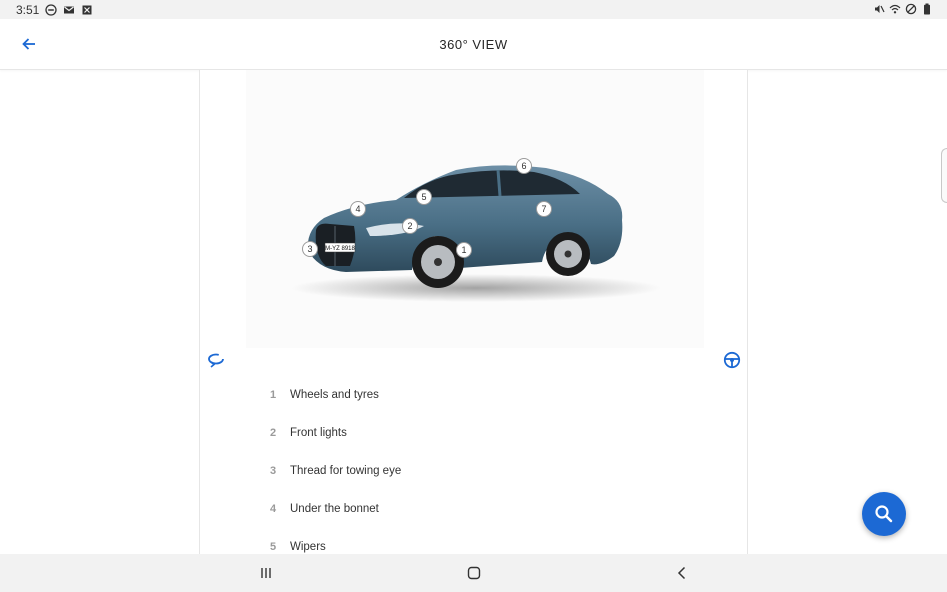  What do you see at coordinates (470, 433) in the screenshot?
I see `list-item: 2 Front lights` at bounding box center [470, 433].